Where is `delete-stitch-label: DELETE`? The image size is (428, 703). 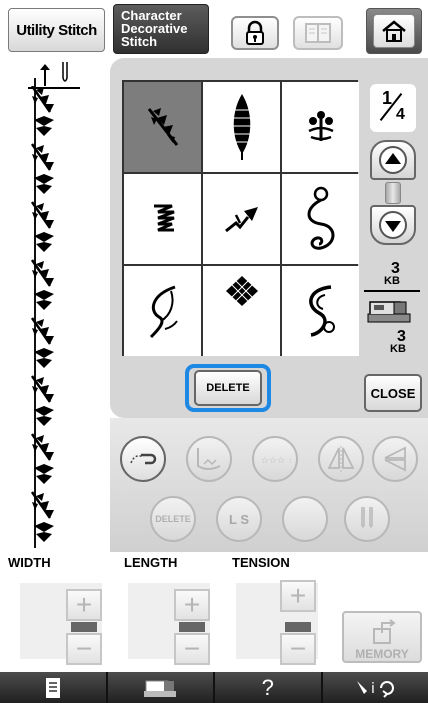
delete-stitch-label: DELETE is located at coordinates (173, 519).